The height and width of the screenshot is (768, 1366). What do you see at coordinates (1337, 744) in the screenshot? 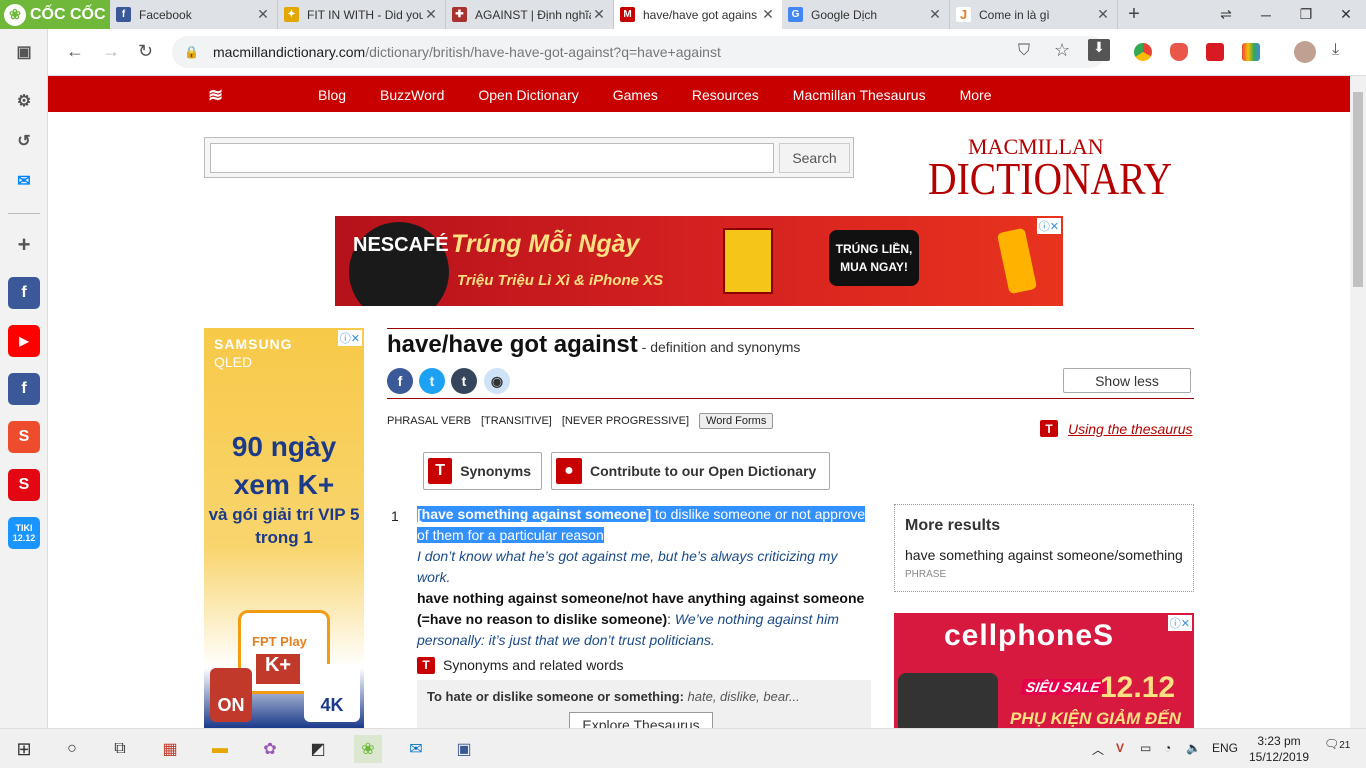
I see `notifications-icon: 🗨21` at bounding box center [1337, 744].